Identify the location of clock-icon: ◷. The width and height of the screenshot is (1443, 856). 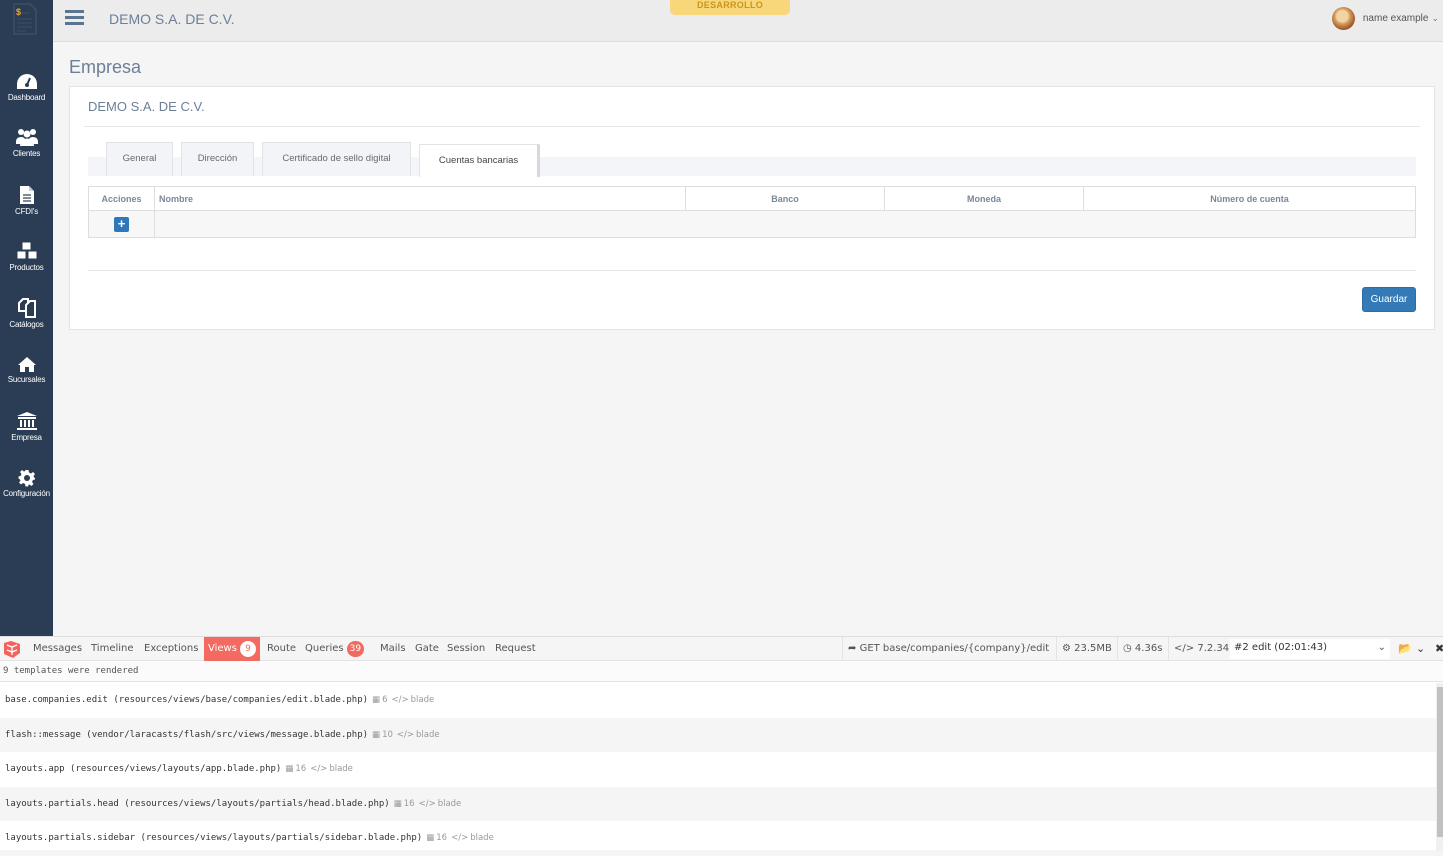
(1127, 648).